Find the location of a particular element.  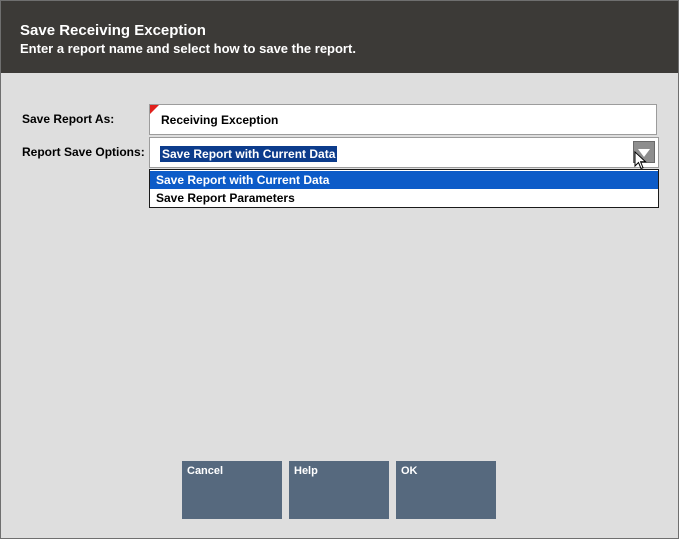

mouse-pointer-icon is located at coordinates (640, 160).